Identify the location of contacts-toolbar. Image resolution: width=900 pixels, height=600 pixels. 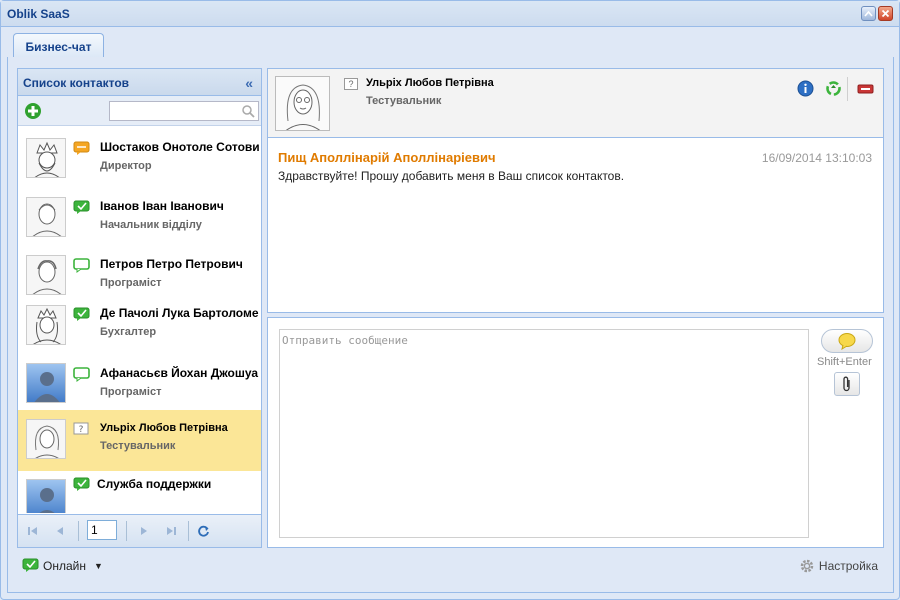
(139, 111).